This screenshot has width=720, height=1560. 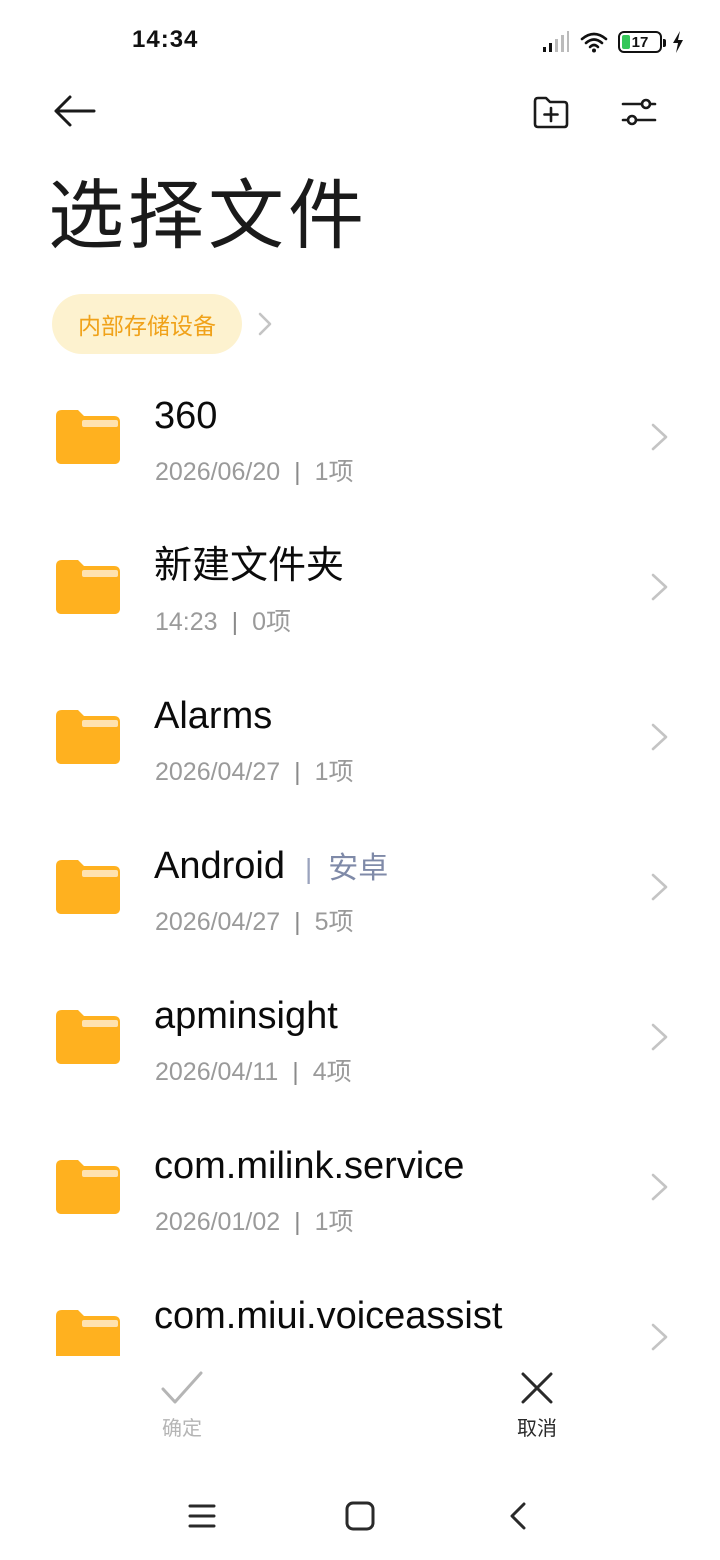 I want to click on breadcrumb: 内部存储设备, so click(x=162, y=324).